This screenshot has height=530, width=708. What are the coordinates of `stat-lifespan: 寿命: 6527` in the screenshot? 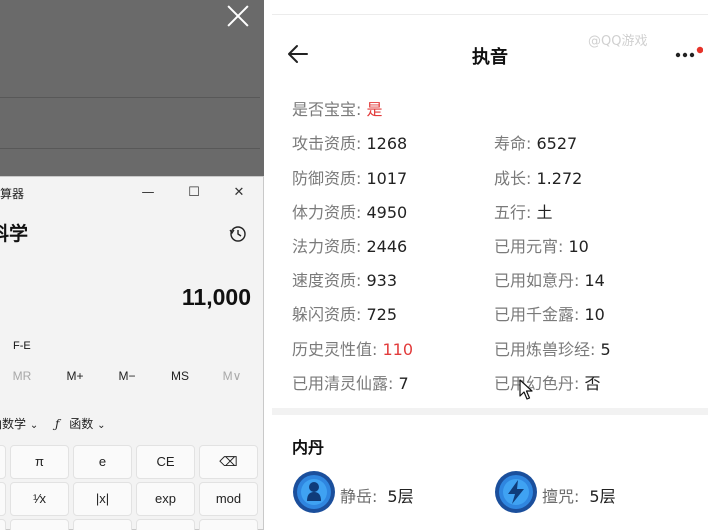 It's located at (535, 142).